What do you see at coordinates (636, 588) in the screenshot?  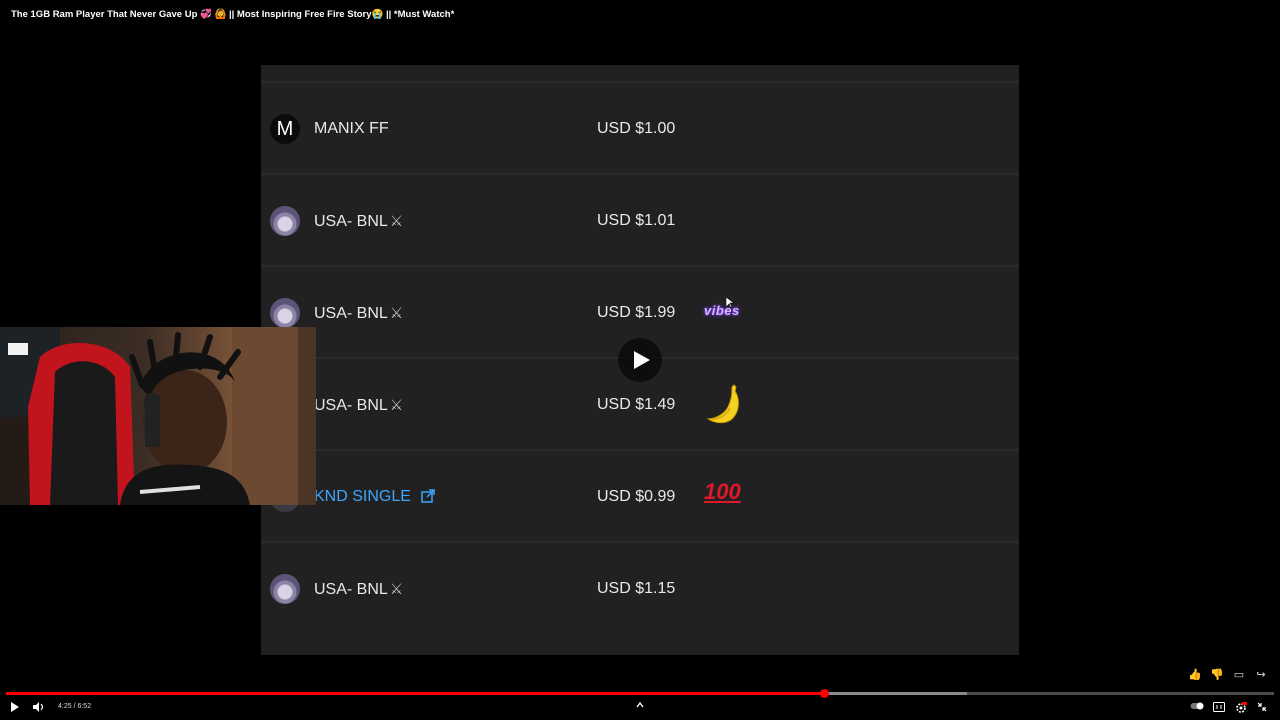 I see `donation-amount: USD $1.15` at bounding box center [636, 588].